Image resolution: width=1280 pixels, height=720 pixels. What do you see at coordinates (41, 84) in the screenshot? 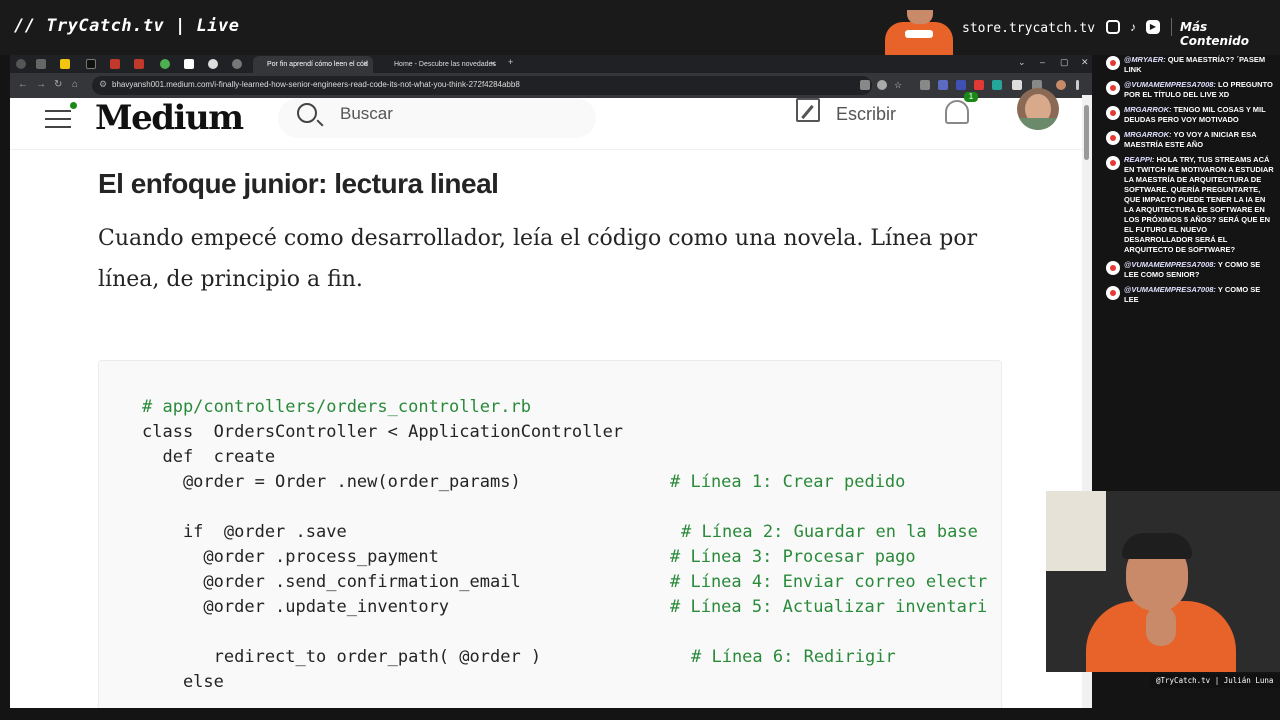
I see `forward-icon: →` at bounding box center [41, 84].